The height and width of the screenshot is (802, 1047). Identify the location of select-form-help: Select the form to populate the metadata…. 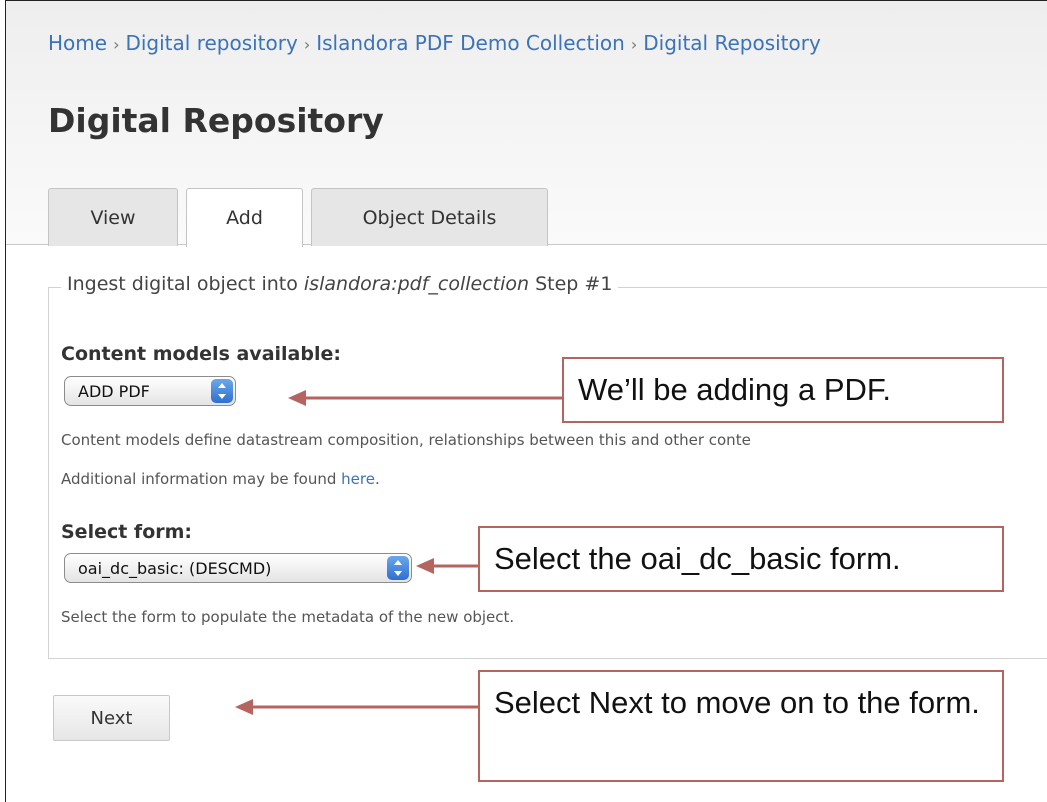
(288, 617).